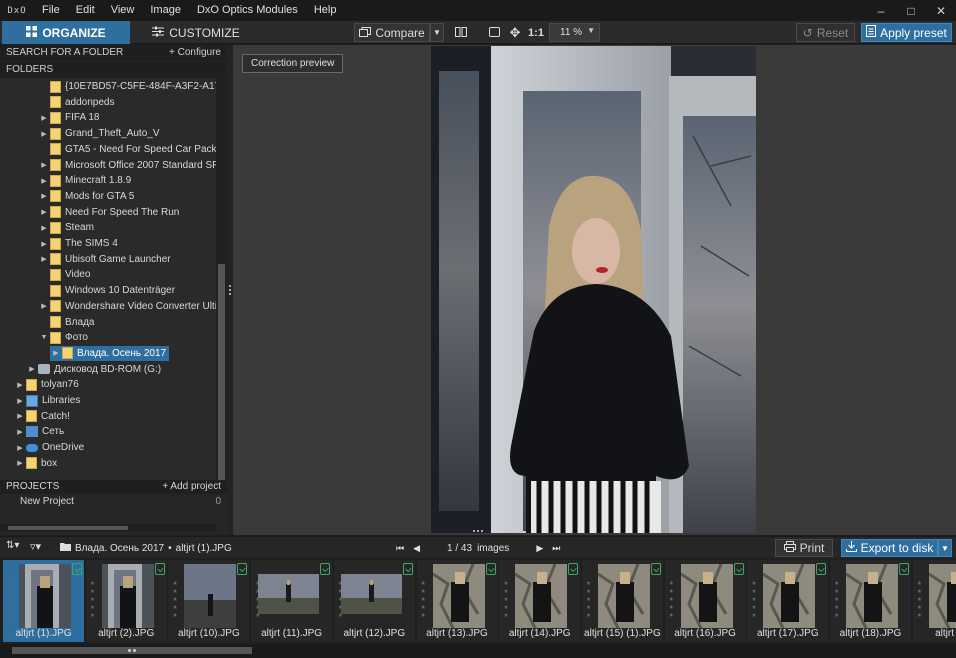 The height and width of the screenshot is (658, 956). What do you see at coordinates (99, 133) in the screenshot?
I see `folder-tree-item: ▶ Grand_Theft_Auto_V` at bounding box center [99, 133].